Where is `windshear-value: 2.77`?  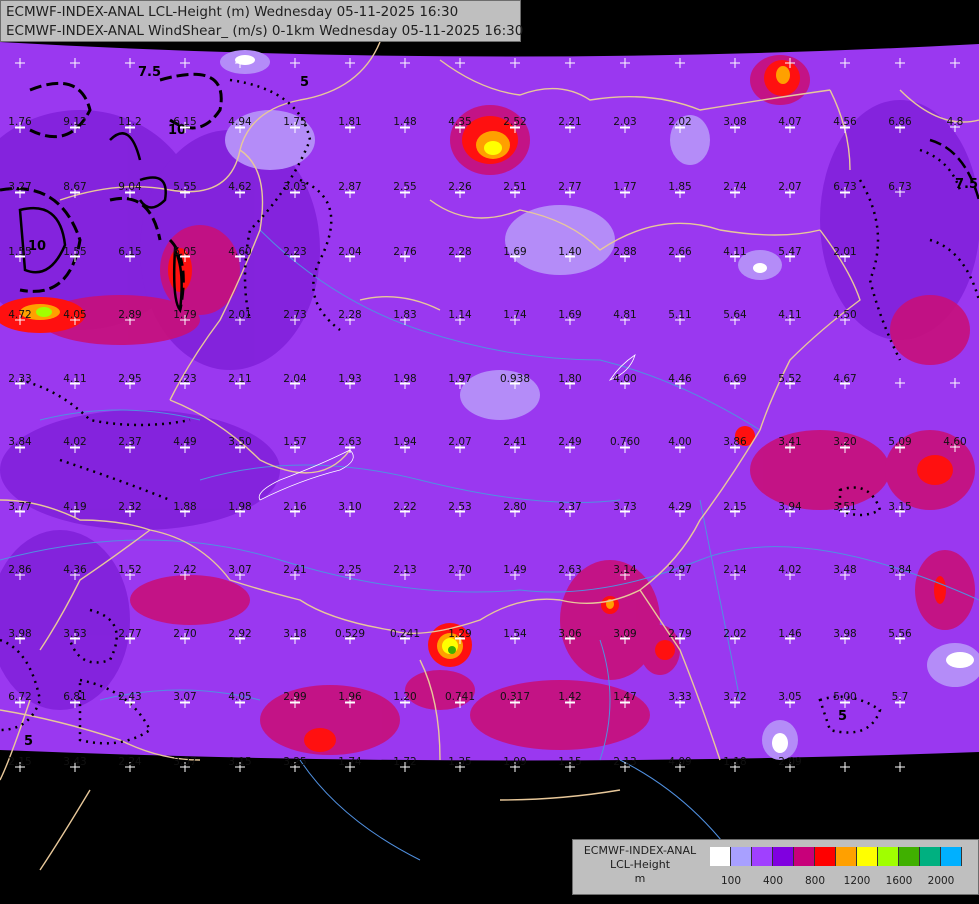 windshear-value: 2.77 is located at coordinates (569, 187).